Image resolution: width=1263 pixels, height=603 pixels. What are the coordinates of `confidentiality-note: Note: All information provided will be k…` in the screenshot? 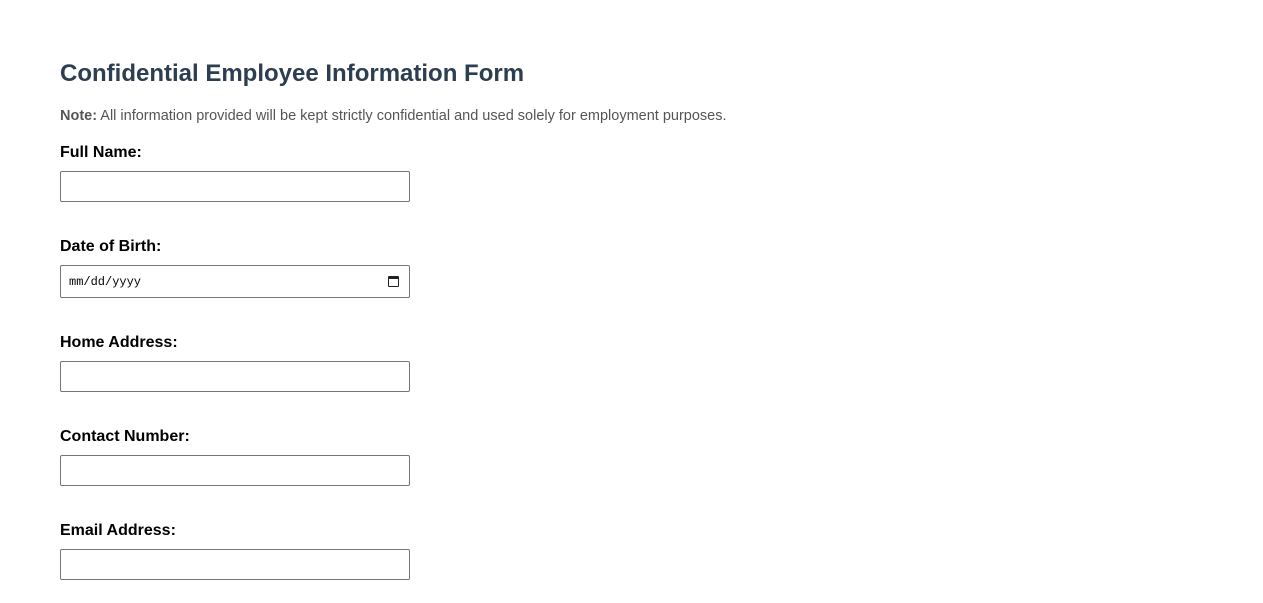 It's located at (393, 116).